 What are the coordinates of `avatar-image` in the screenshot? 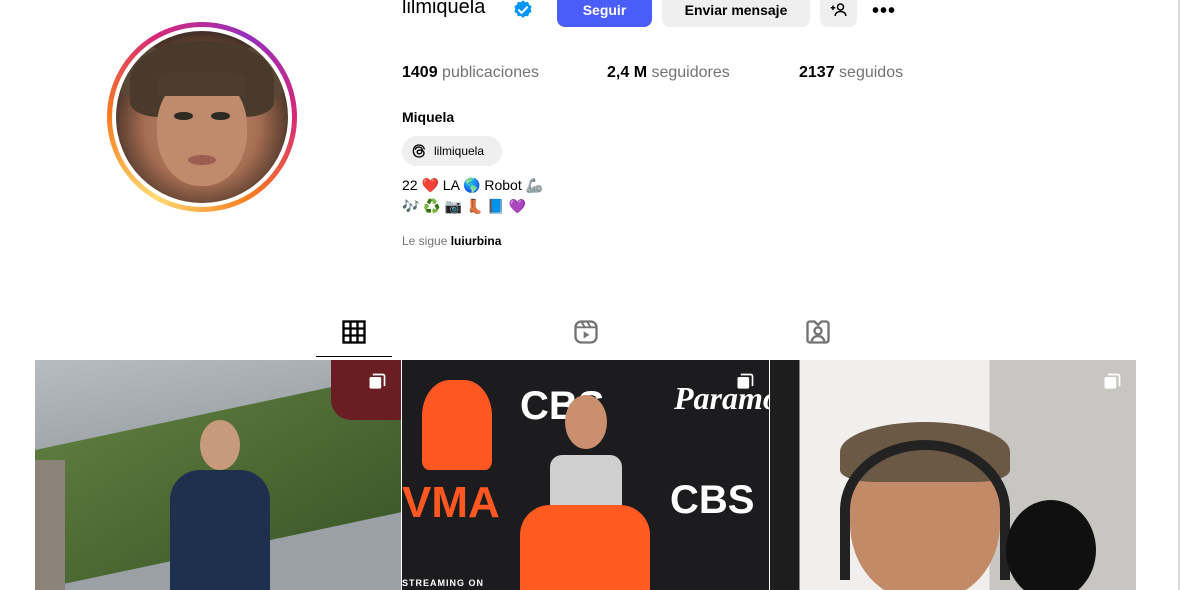 It's located at (202, 117).